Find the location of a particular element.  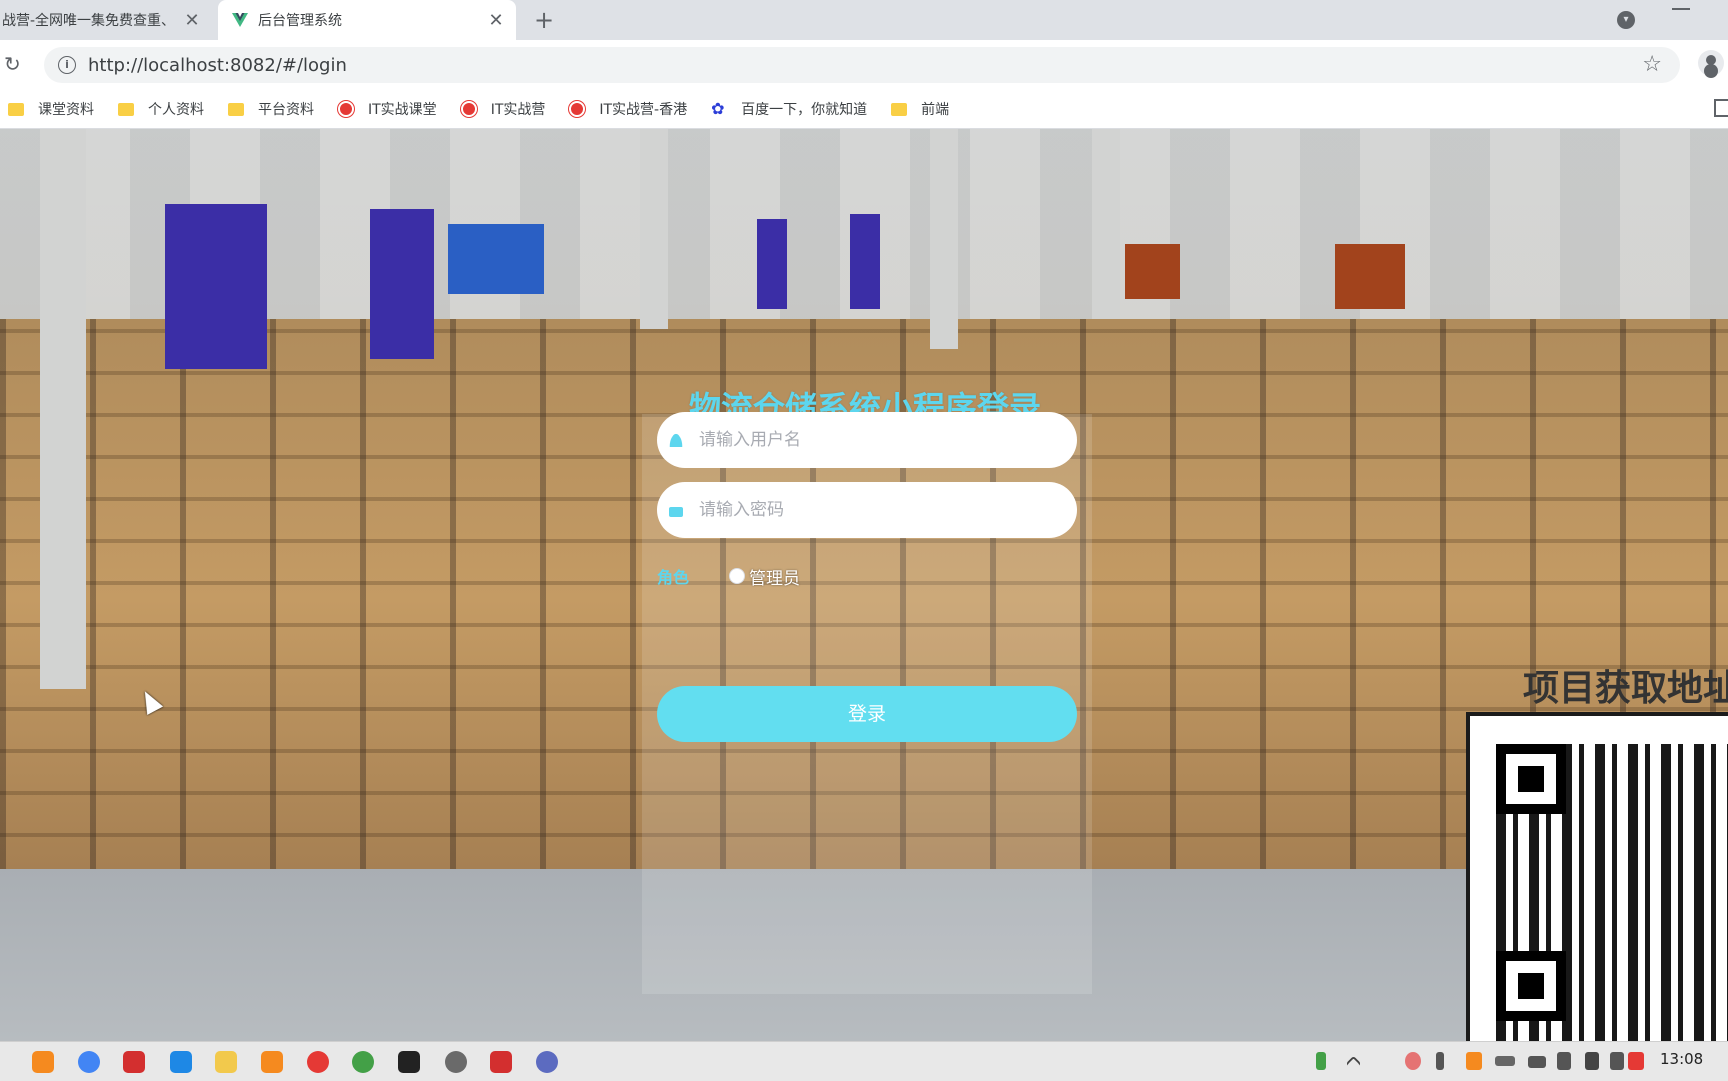

site-info-icon: i is located at coordinates (67, 65).